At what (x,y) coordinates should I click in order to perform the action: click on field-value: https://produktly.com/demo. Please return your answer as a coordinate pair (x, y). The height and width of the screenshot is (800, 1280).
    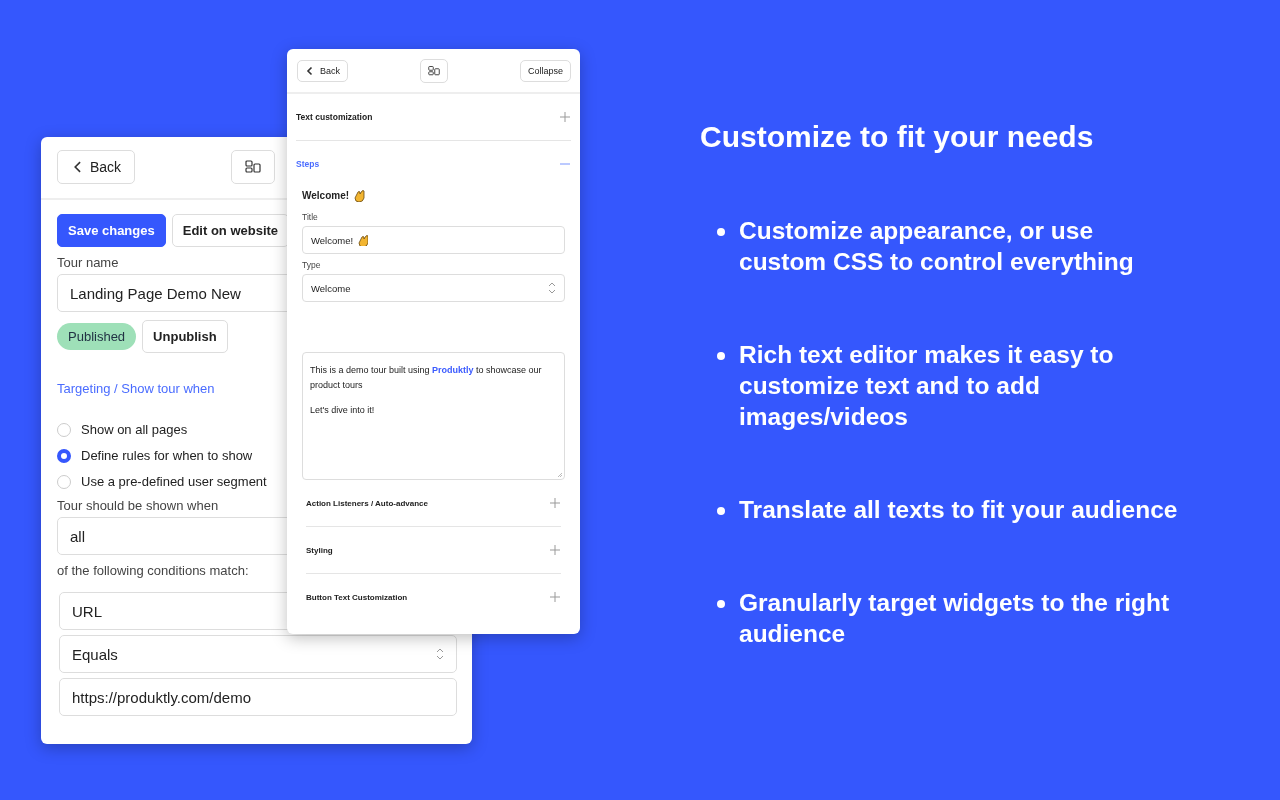
    Looking at the image, I should click on (161, 697).